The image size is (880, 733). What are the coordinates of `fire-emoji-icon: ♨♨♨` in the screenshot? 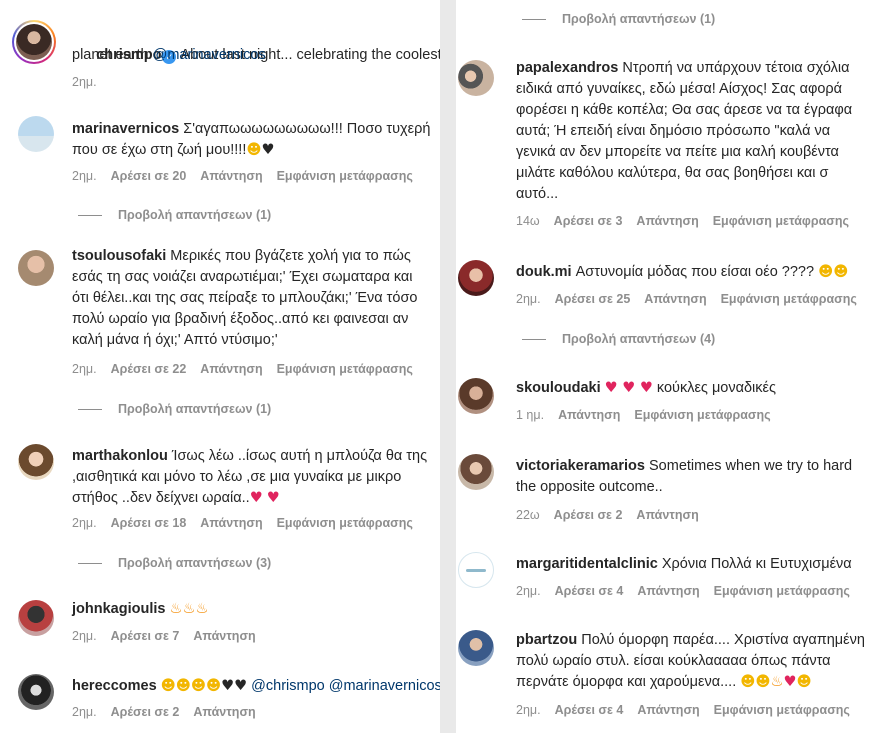 It's located at (189, 609).